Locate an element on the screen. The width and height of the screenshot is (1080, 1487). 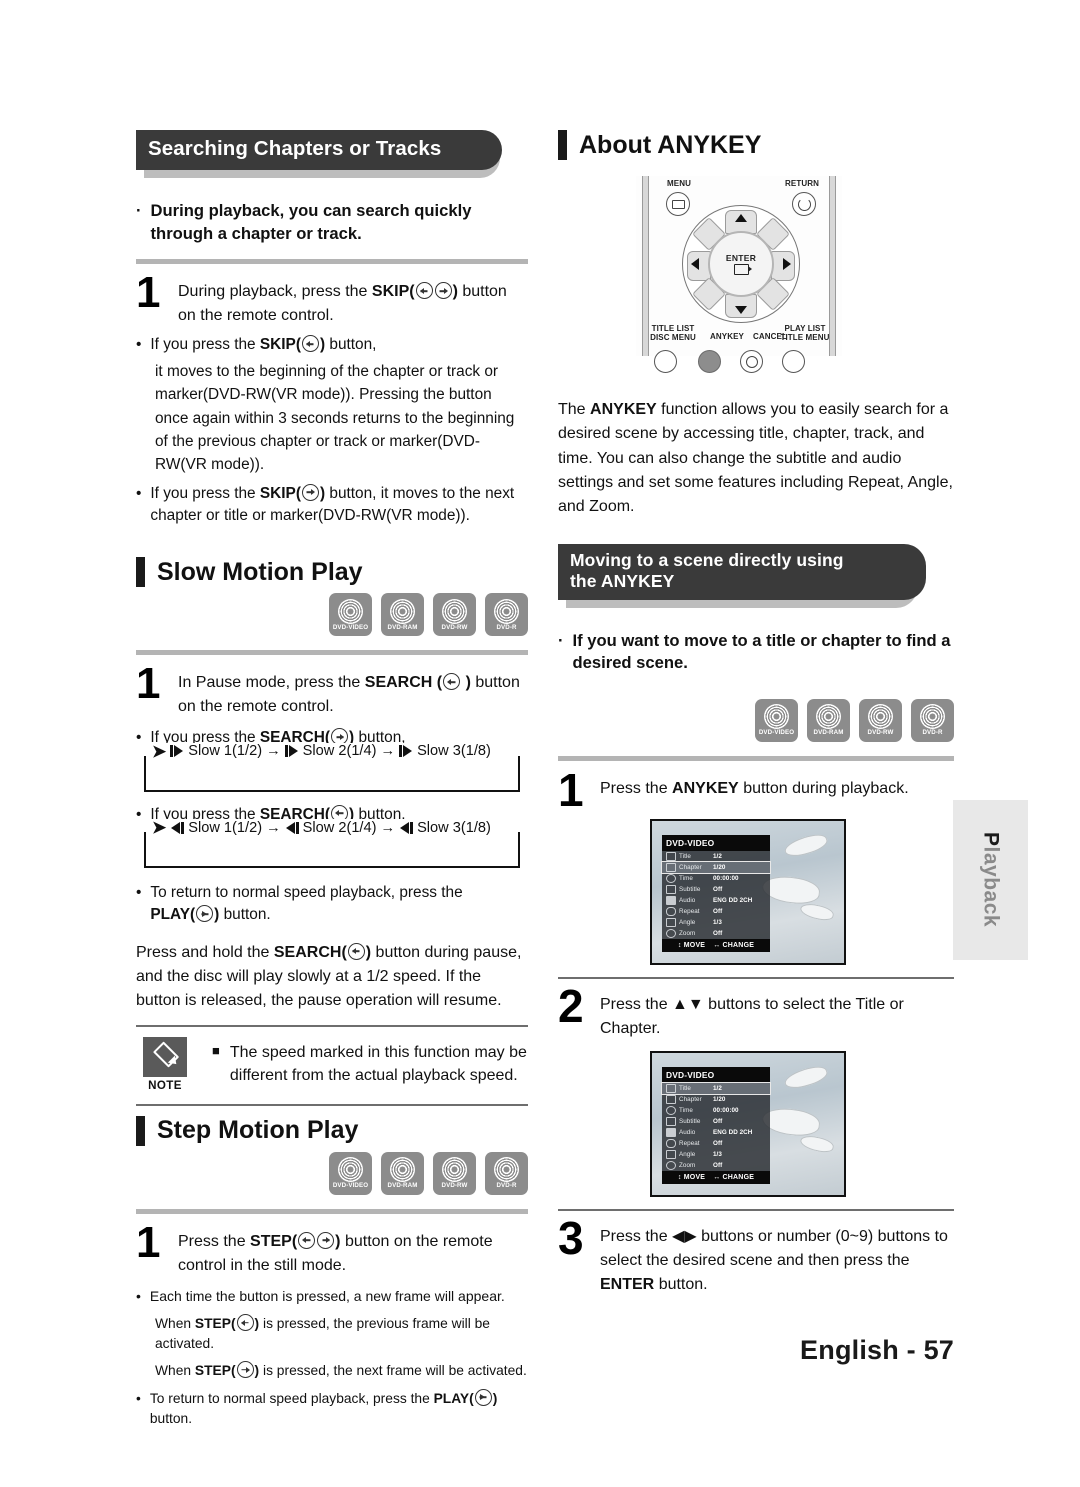
clock-icon is located at coordinates (670, 878).